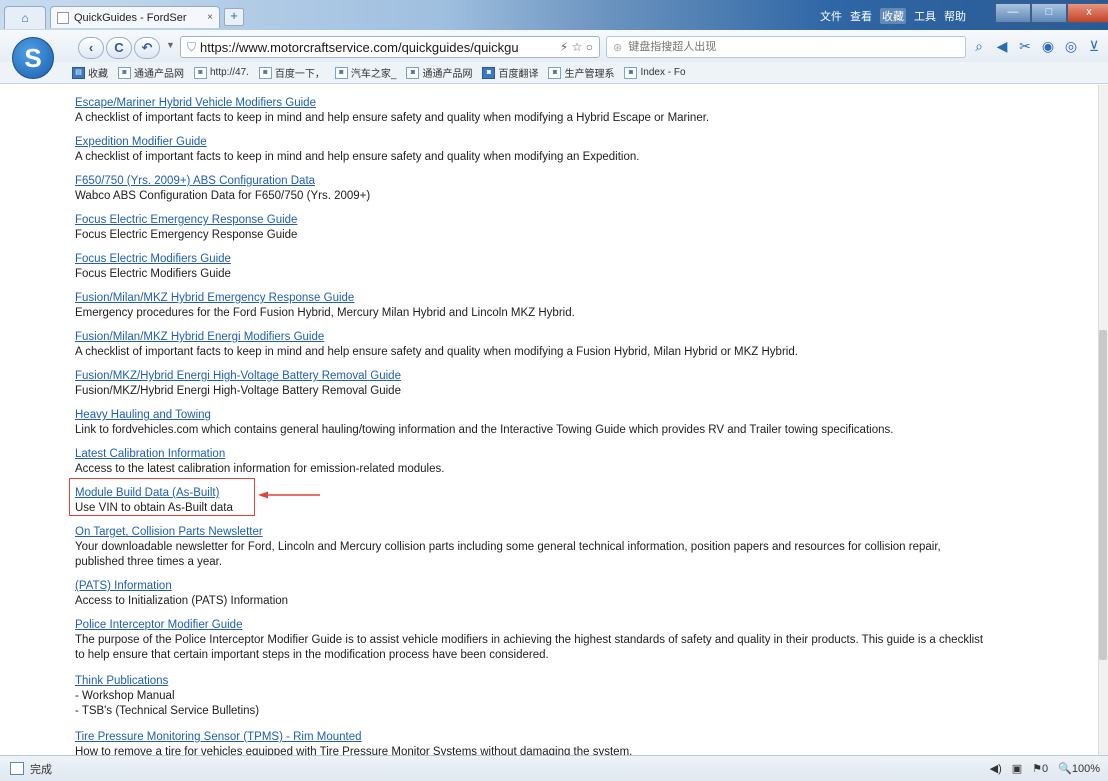 This screenshot has width=1108, height=781. I want to click on guide-link: Focus Electric Modifiers Guide, so click(153, 259).